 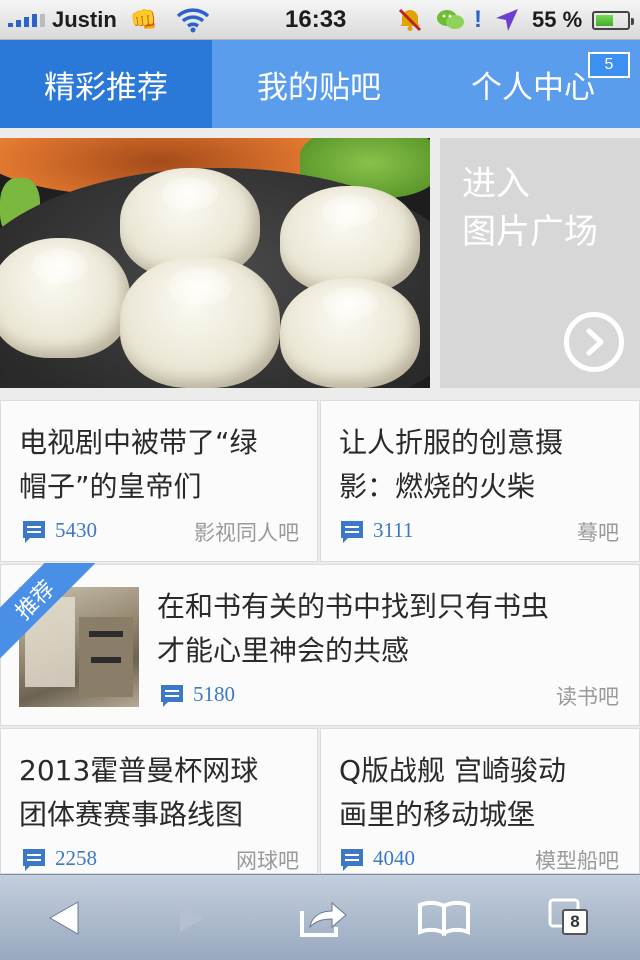 I want to click on post-title-line1: 2013霍普曼杯网球, so click(x=139, y=770).